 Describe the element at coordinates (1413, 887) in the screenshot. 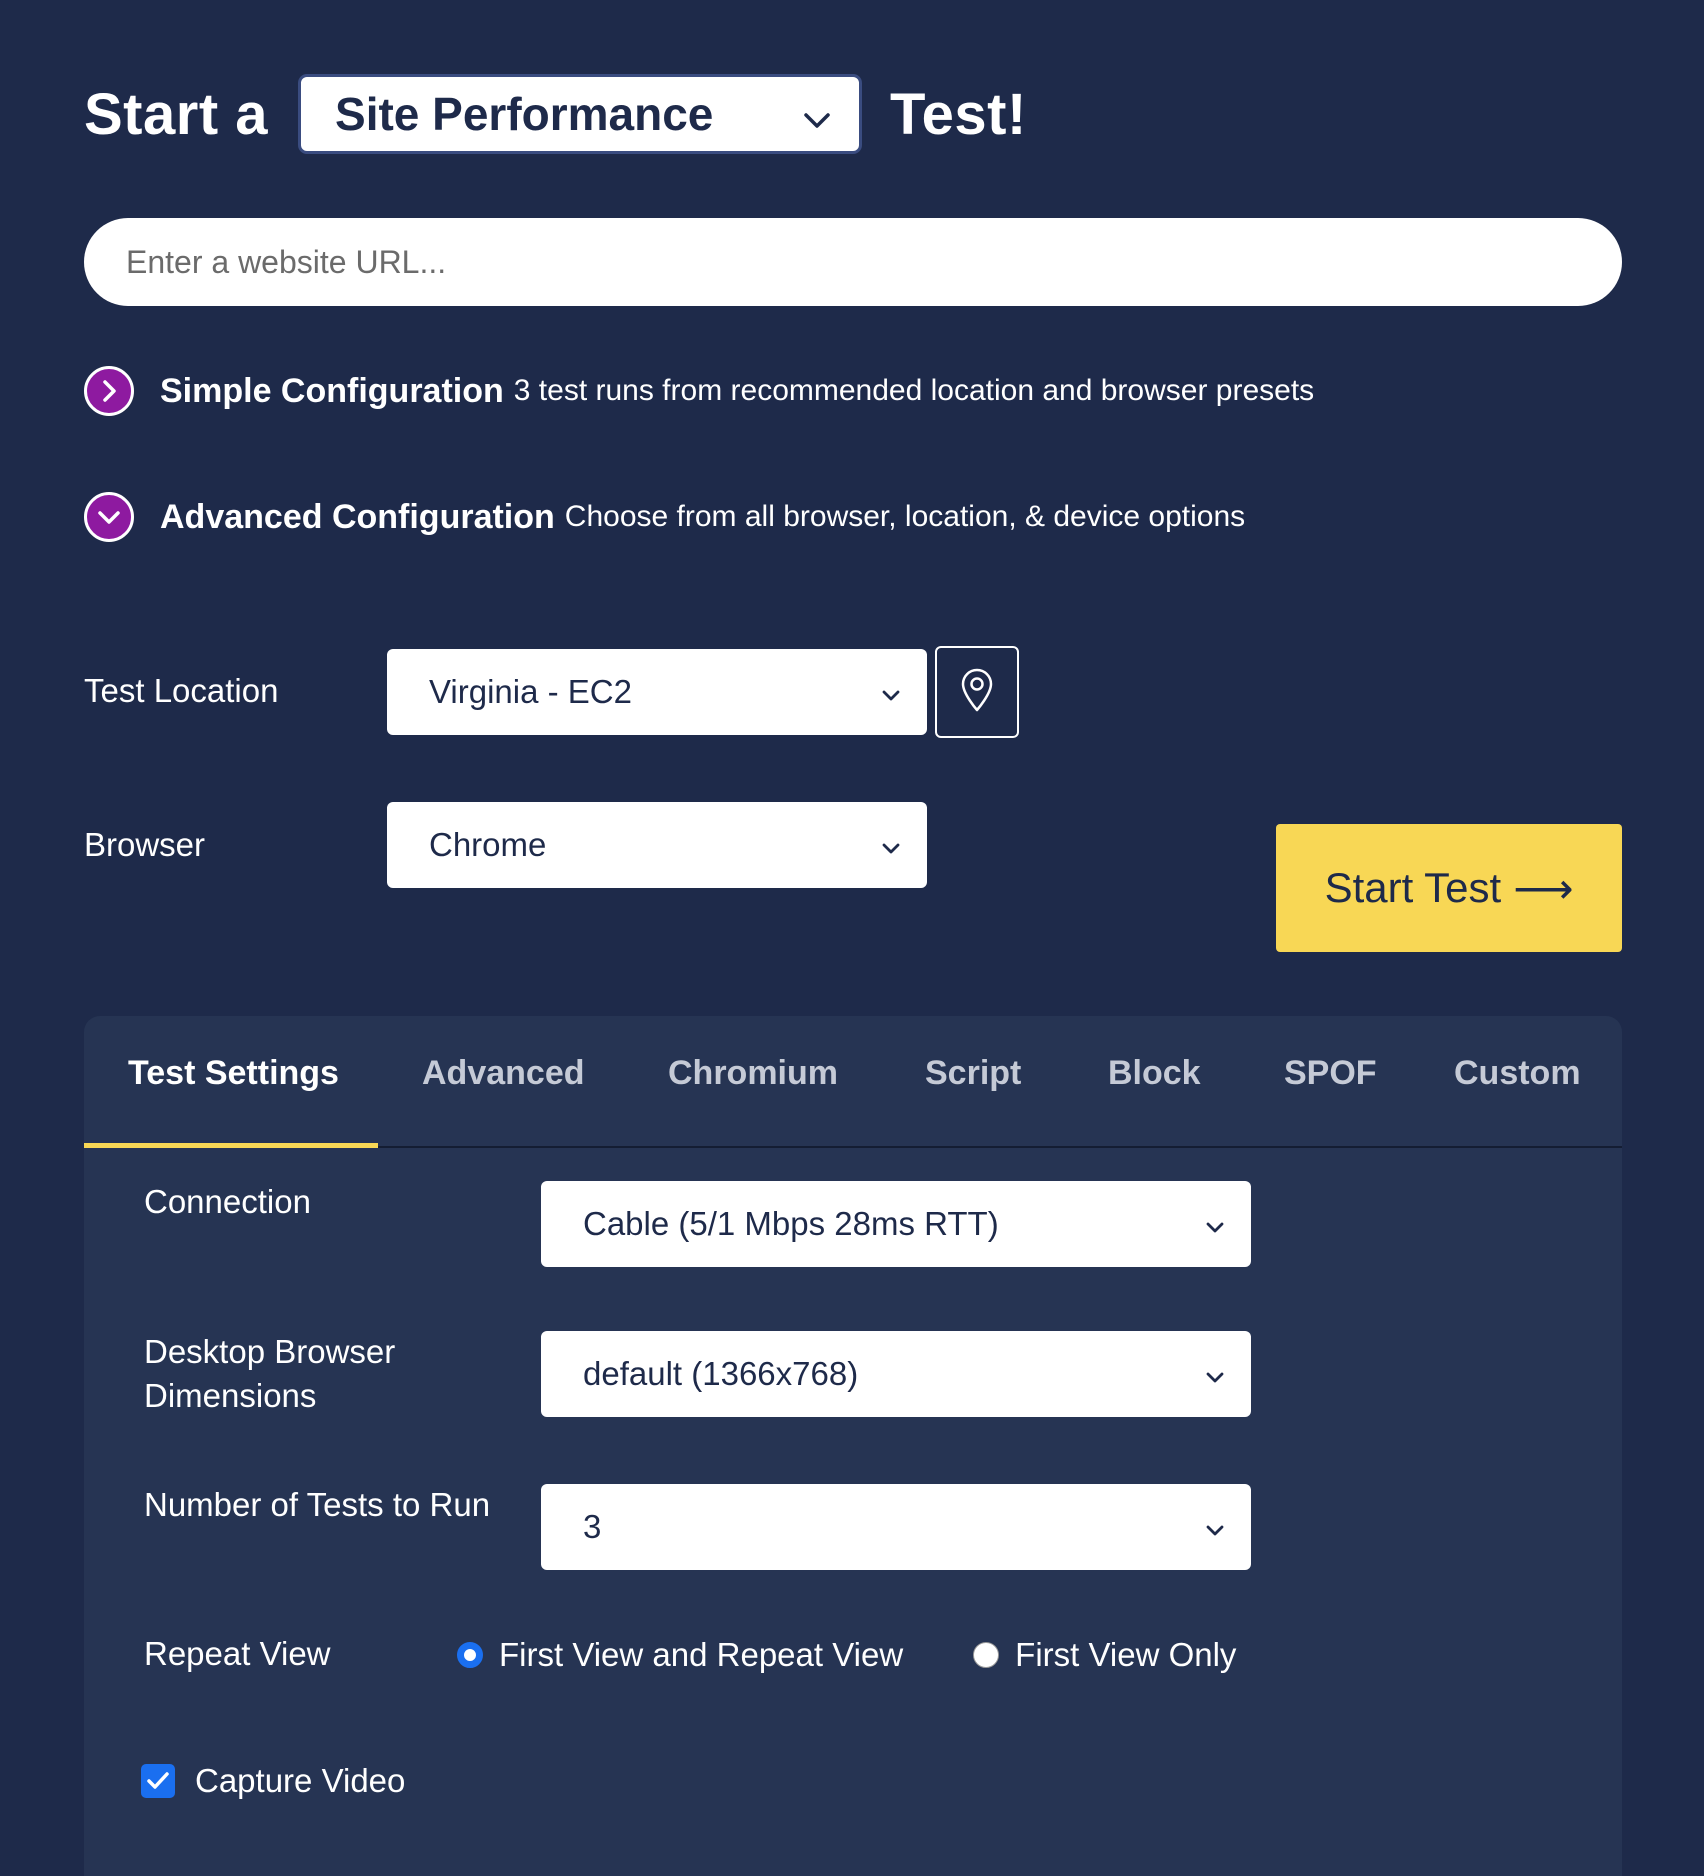

I see `start-test-label: Start Test` at that location.